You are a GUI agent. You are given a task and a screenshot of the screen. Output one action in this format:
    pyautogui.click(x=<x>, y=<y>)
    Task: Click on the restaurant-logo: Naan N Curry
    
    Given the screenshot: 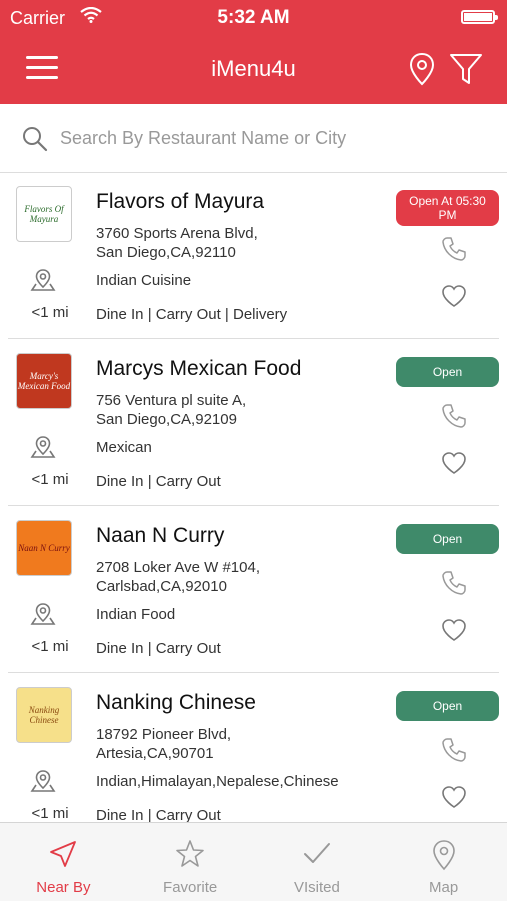 What is the action you would take?
    pyautogui.click(x=44, y=548)
    